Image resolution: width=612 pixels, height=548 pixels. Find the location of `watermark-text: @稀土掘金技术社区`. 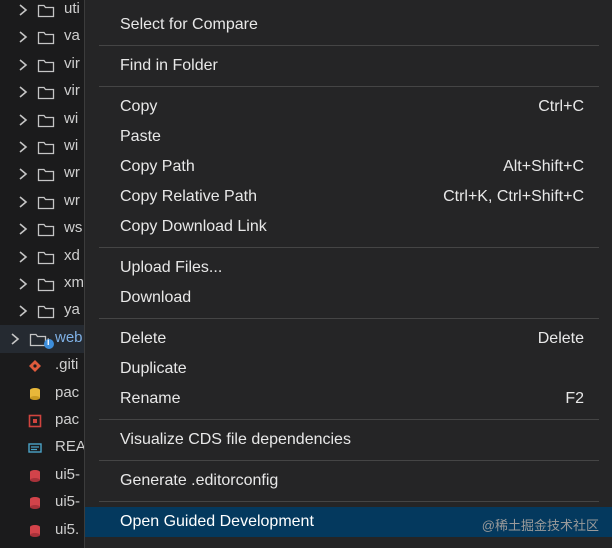

watermark-text: @稀土掘金技术社区 is located at coordinates (540, 525).